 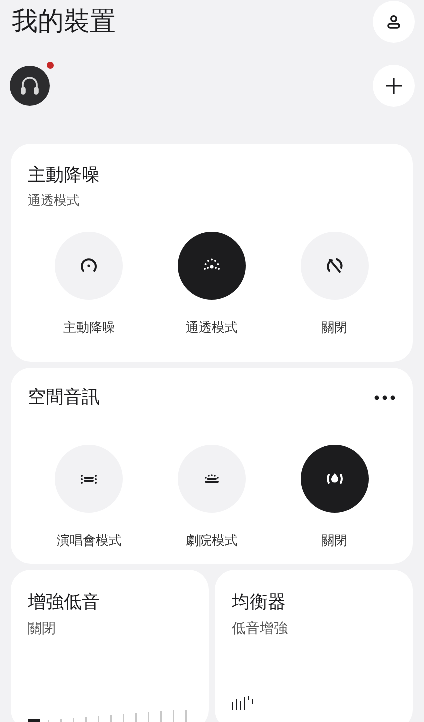 I want to click on mode-label: 演唱會模式, so click(x=89, y=542).